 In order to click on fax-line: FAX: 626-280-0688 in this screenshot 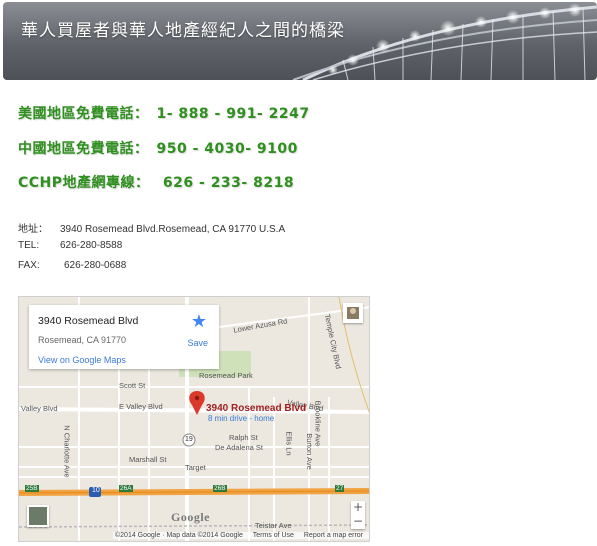, I will do `click(72, 265)`.